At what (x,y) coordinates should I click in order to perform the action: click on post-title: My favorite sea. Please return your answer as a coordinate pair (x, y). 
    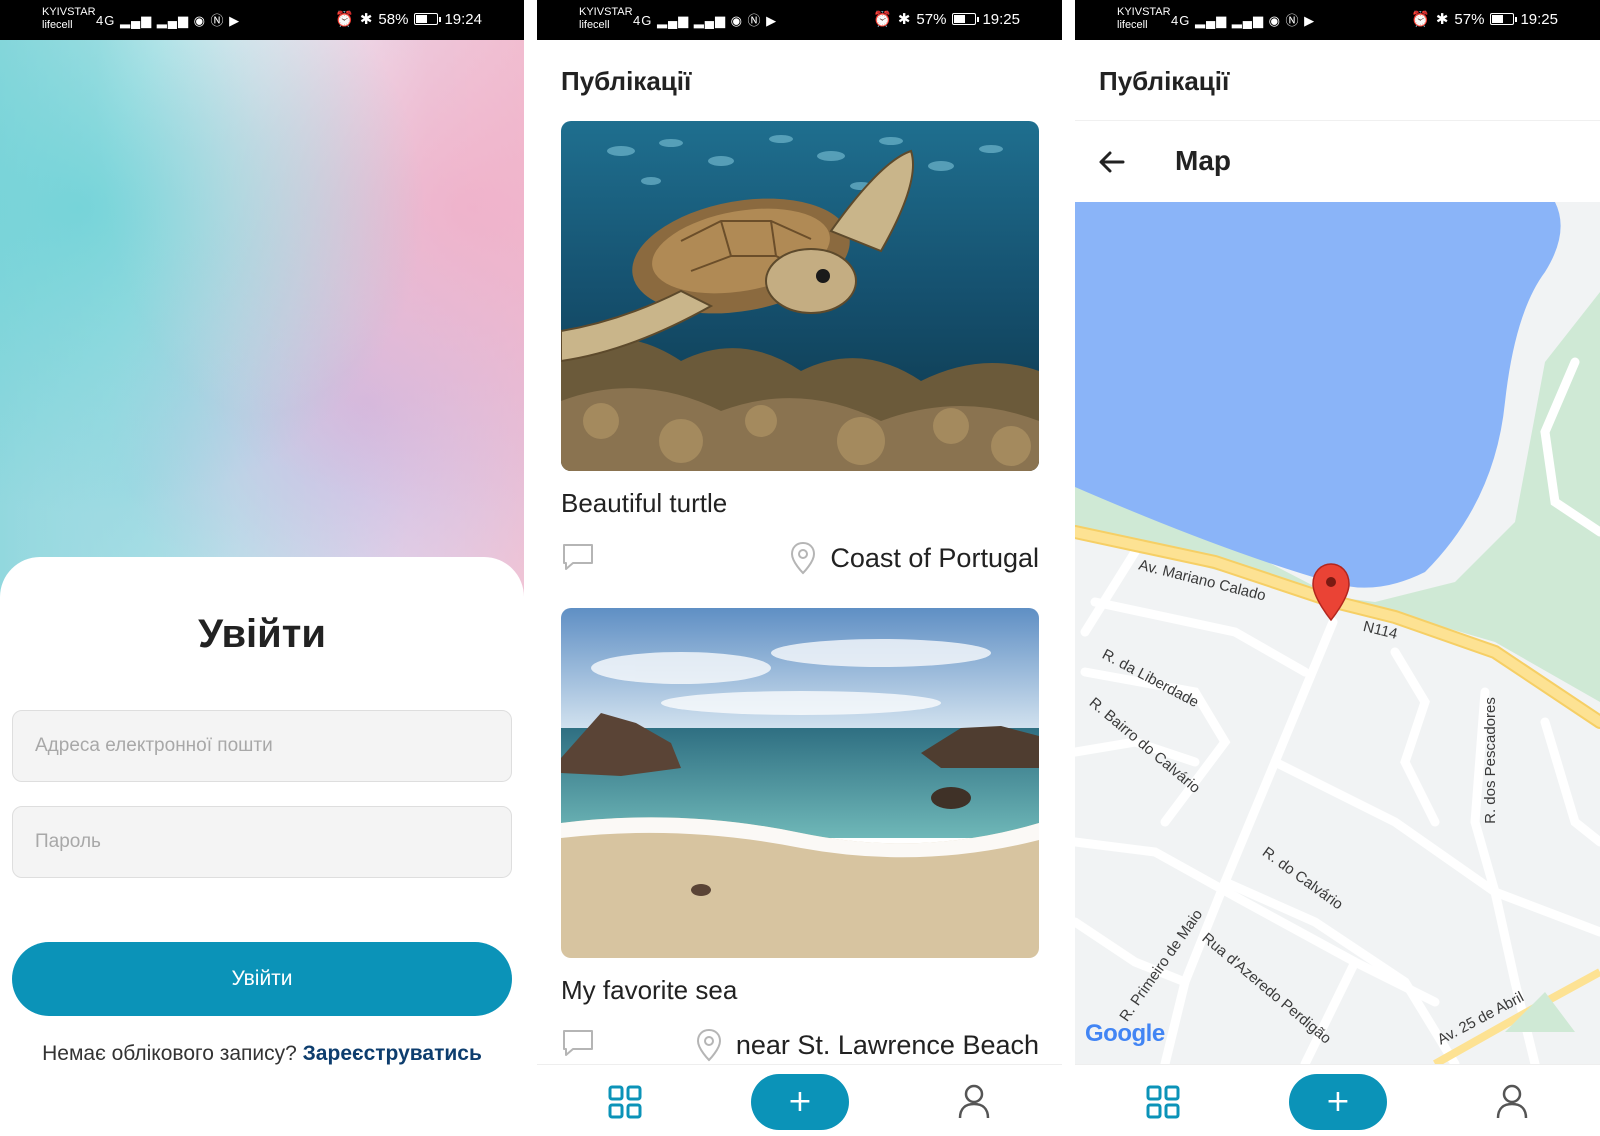
    Looking at the image, I should click on (649, 990).